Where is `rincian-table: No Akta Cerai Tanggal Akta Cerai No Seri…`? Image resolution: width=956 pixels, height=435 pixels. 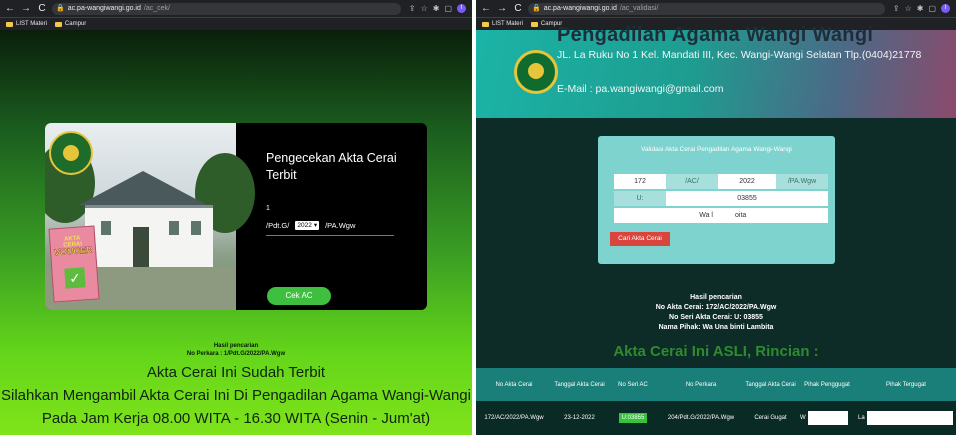
rincian-table: No Akta Cerai Tanggal Akta Cerai No Seri… is located at coordinates (716, 401).